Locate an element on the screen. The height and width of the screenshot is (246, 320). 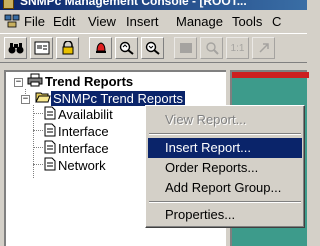
menu-view: View is located at coordinates (102, 21).